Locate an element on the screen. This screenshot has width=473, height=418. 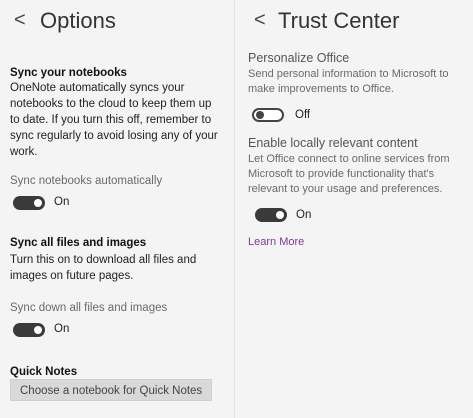
options-title: Options is located at coordinates (78, 20).